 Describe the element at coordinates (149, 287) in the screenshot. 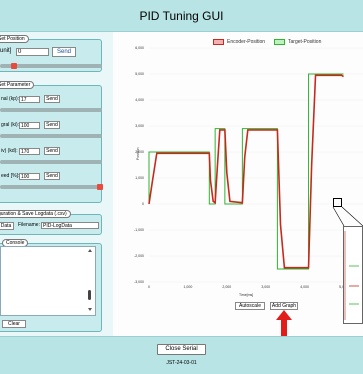

I see `x-tick-label: 0` at that location.